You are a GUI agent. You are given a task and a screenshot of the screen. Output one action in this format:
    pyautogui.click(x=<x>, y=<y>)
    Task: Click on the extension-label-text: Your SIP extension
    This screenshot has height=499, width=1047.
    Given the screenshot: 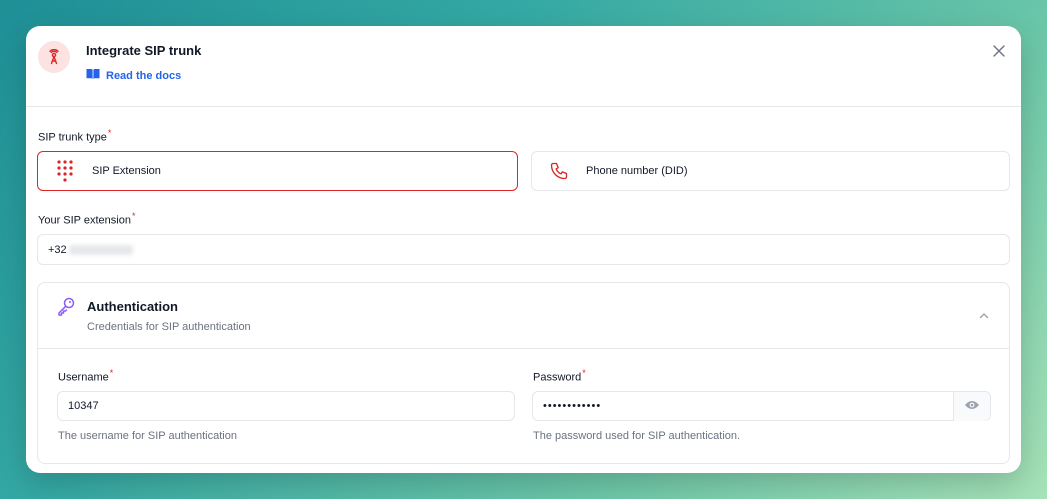 What is the action you would take?
    pyautogui.click(x=84, y=220)
    